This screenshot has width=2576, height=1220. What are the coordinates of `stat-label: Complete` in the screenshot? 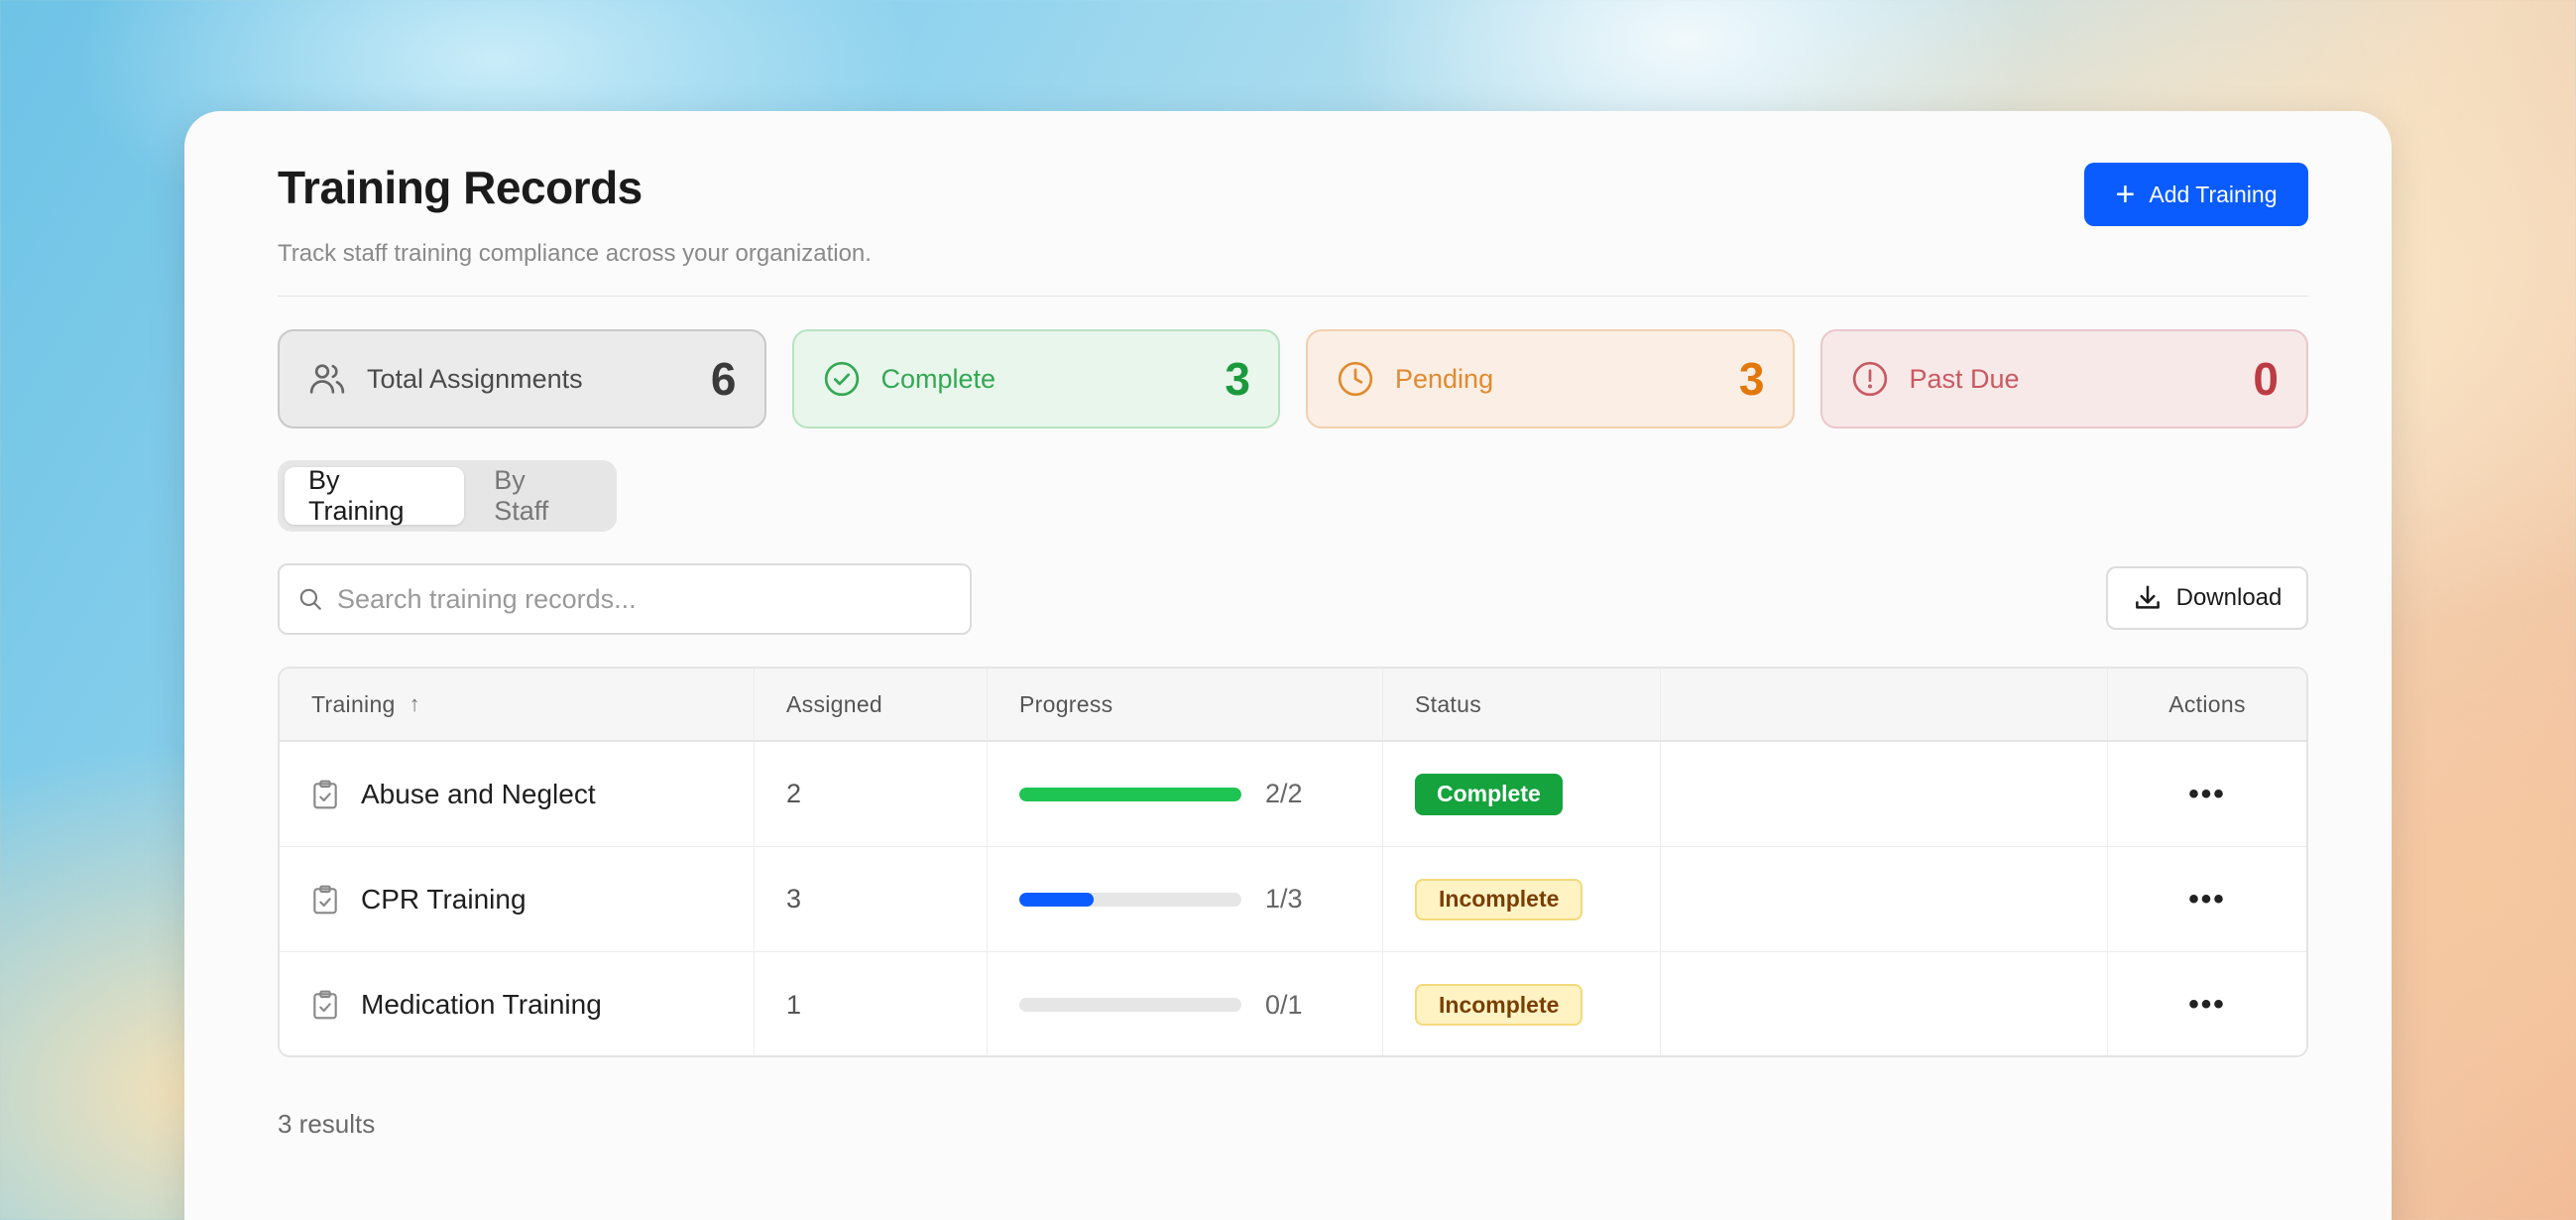 It's located at (938, 378).